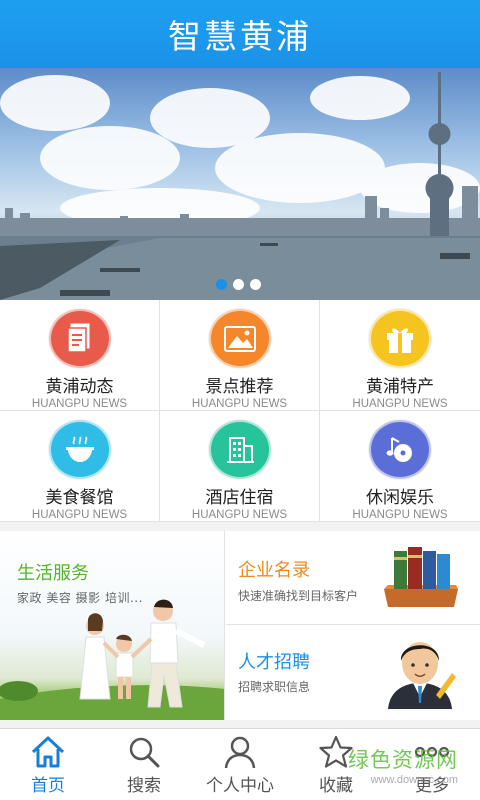  I want to click on recruitment-title: 人才招聘, so click(274, 662).